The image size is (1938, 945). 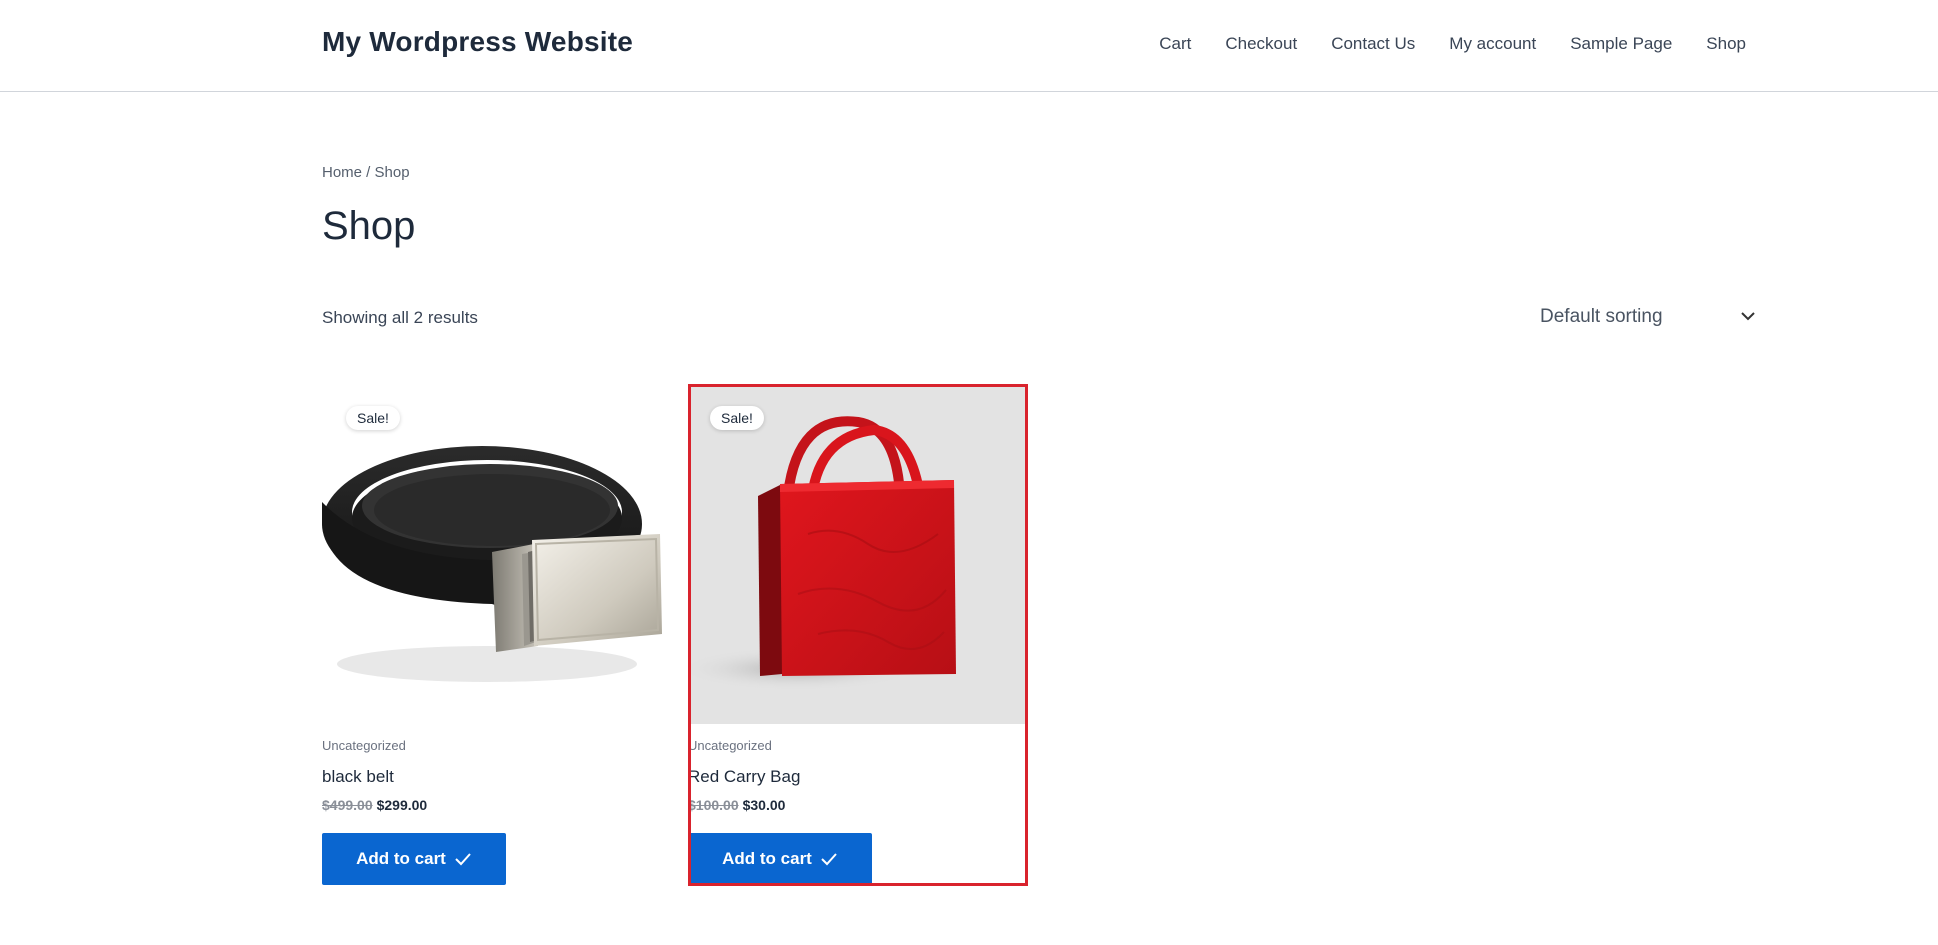 What do you see at coordinates (369, 226) in the screenshot?
I see `page-title: Shop` at bounding box center [369, 226].